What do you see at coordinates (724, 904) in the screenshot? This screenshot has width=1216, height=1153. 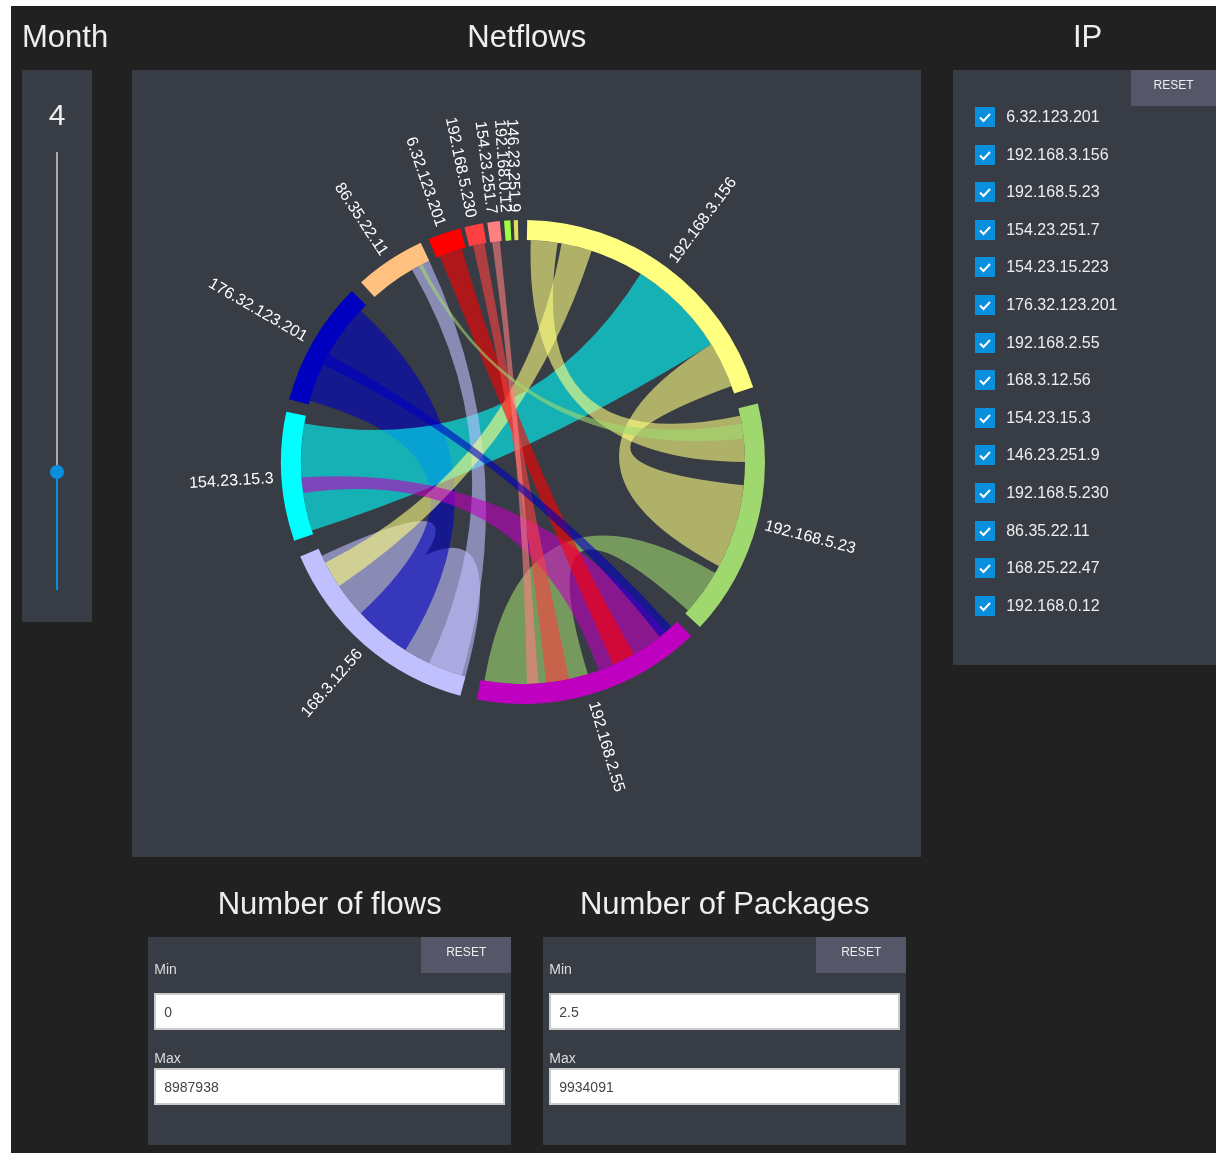 I see `filter-title: Number of Packages` at bounding box center [724, 904].